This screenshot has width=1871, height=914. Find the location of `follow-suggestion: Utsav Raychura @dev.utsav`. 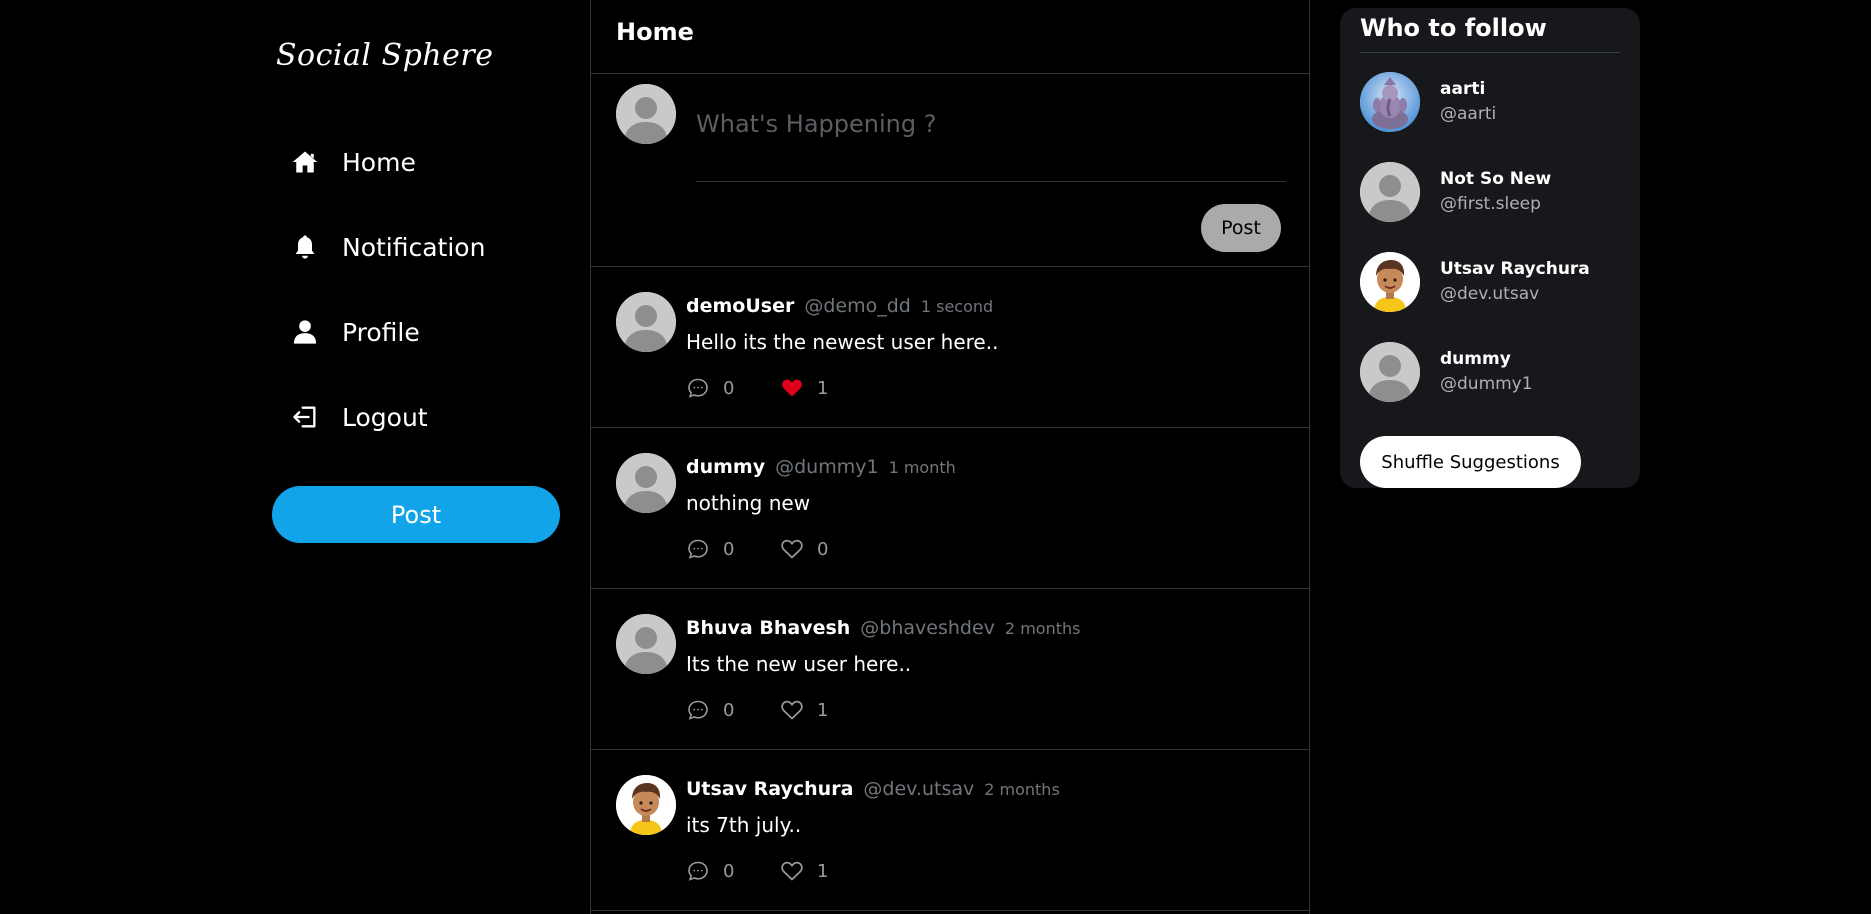

follow-suggestion: Utsav Raychura @dev.utsav is located at coordinates (1490, 282).